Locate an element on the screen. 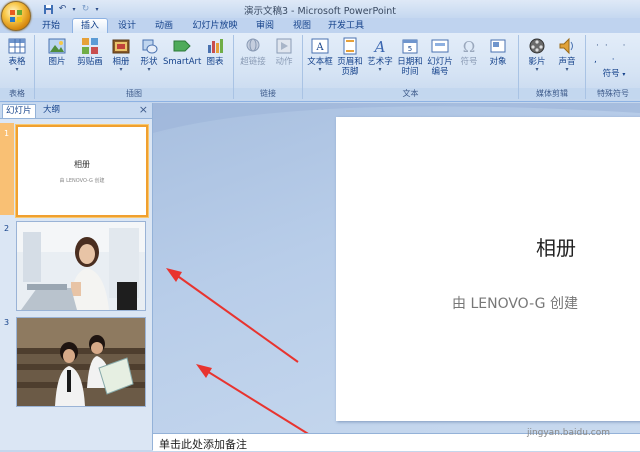  ribbon-tabs: 开始 插入 设计 动画 幻灯片放映 审阅 视图 开发工具 is located at coordinates (320, 26).